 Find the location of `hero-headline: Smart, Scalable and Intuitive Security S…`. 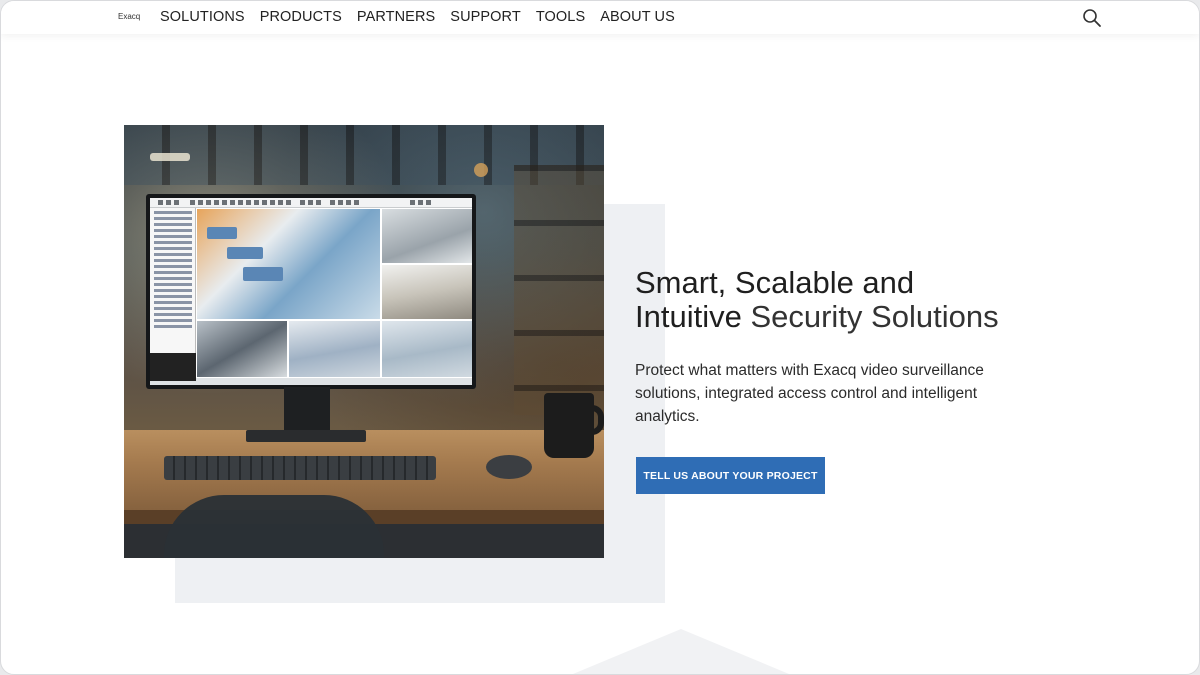

hero-headline: Smart, Scalable and Intuitive Security S… is located at coordinates (845, 300).